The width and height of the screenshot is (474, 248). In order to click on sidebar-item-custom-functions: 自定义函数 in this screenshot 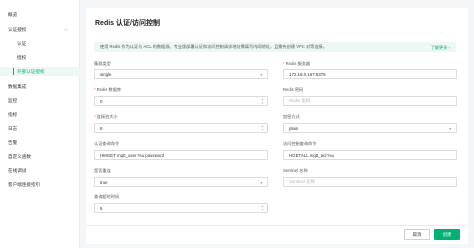, I will do `click(40, 156)`.